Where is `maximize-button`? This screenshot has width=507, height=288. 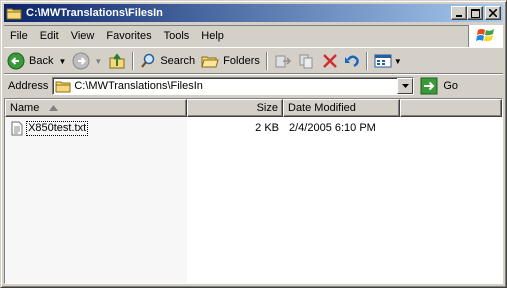 maximize-button is located at coordinates (475, 13).